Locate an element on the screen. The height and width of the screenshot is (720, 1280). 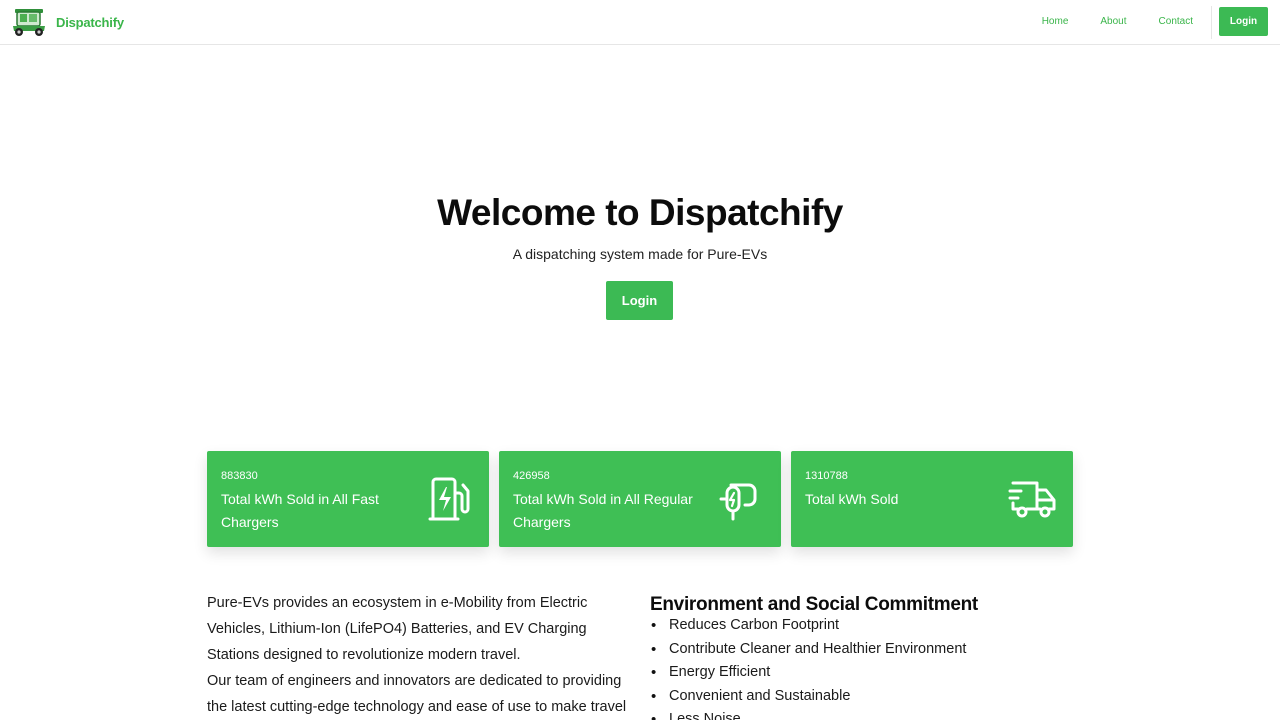
ev-tricycle-logo-icon is located at coordinates (29, 22).